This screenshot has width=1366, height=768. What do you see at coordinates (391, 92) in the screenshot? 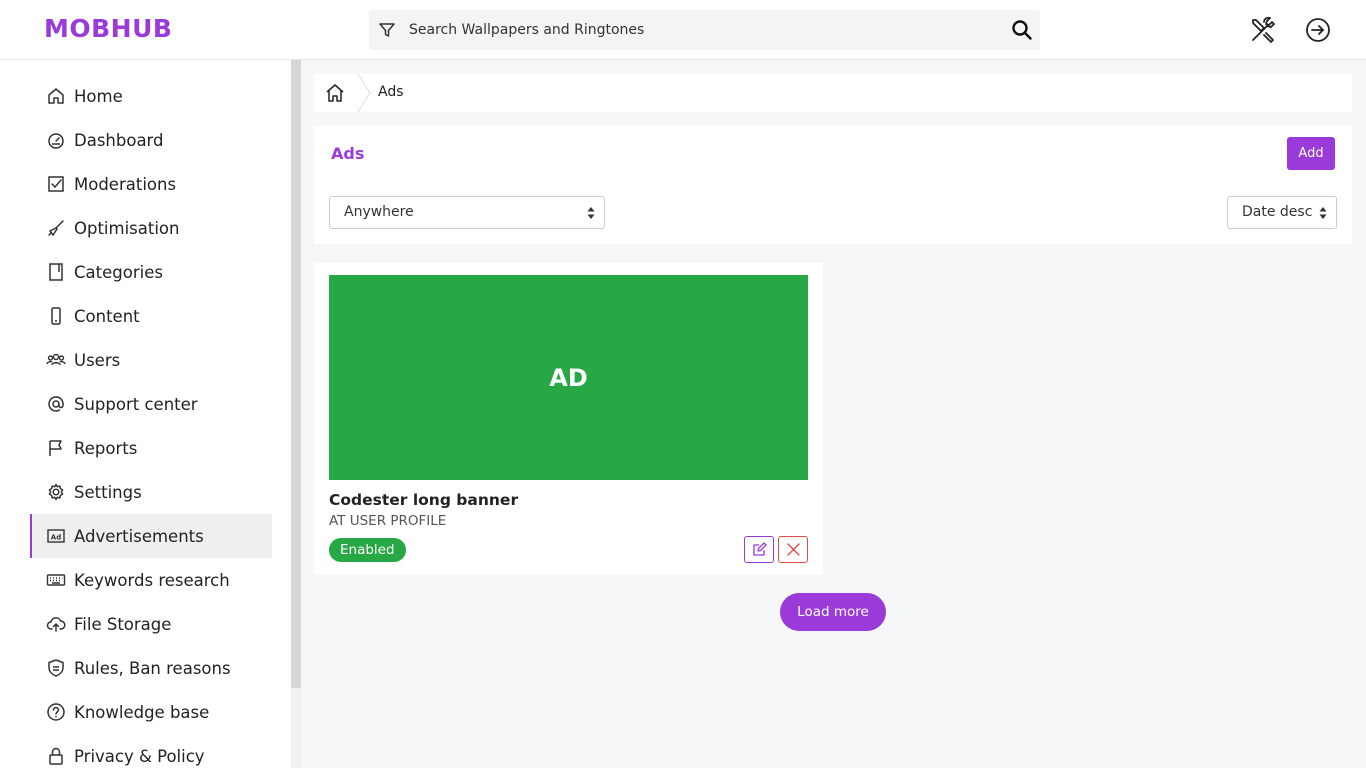
I see `breadcrumb-current: Ads` at bounding box center [391, 92].